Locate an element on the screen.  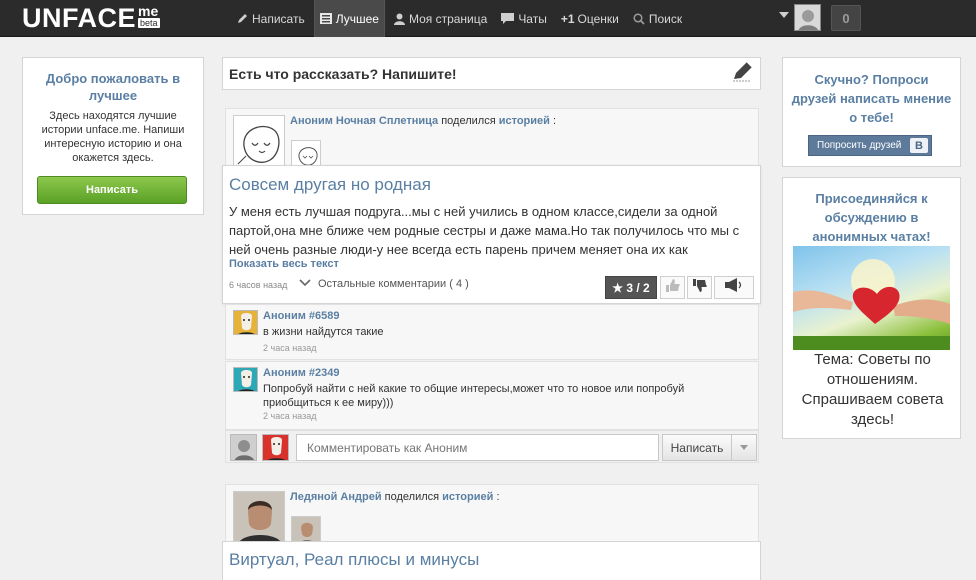
rating-badge: ★ 3 / 2 is located at coordinates (631, 287).